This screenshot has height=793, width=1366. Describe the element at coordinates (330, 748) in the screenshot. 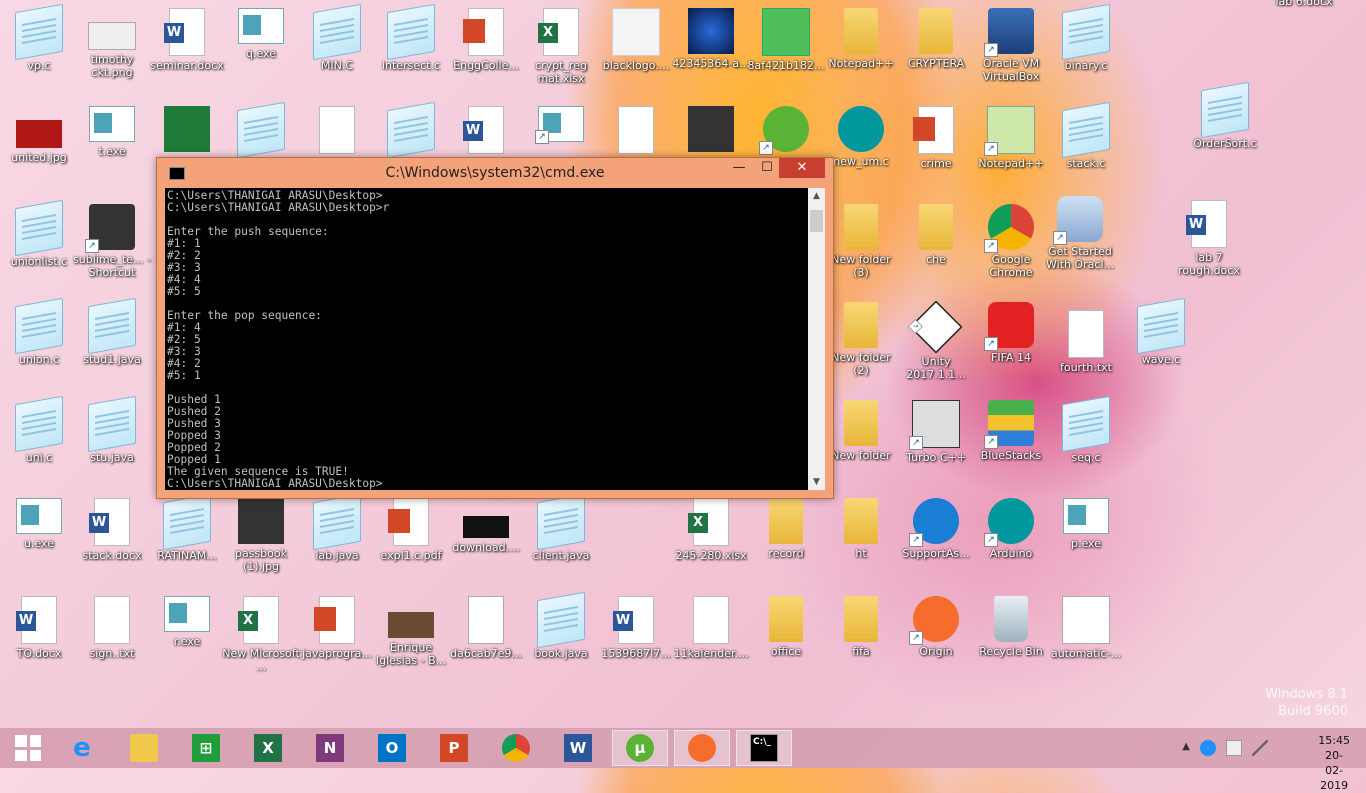

I see `taskbar-onenote: N` at that location.